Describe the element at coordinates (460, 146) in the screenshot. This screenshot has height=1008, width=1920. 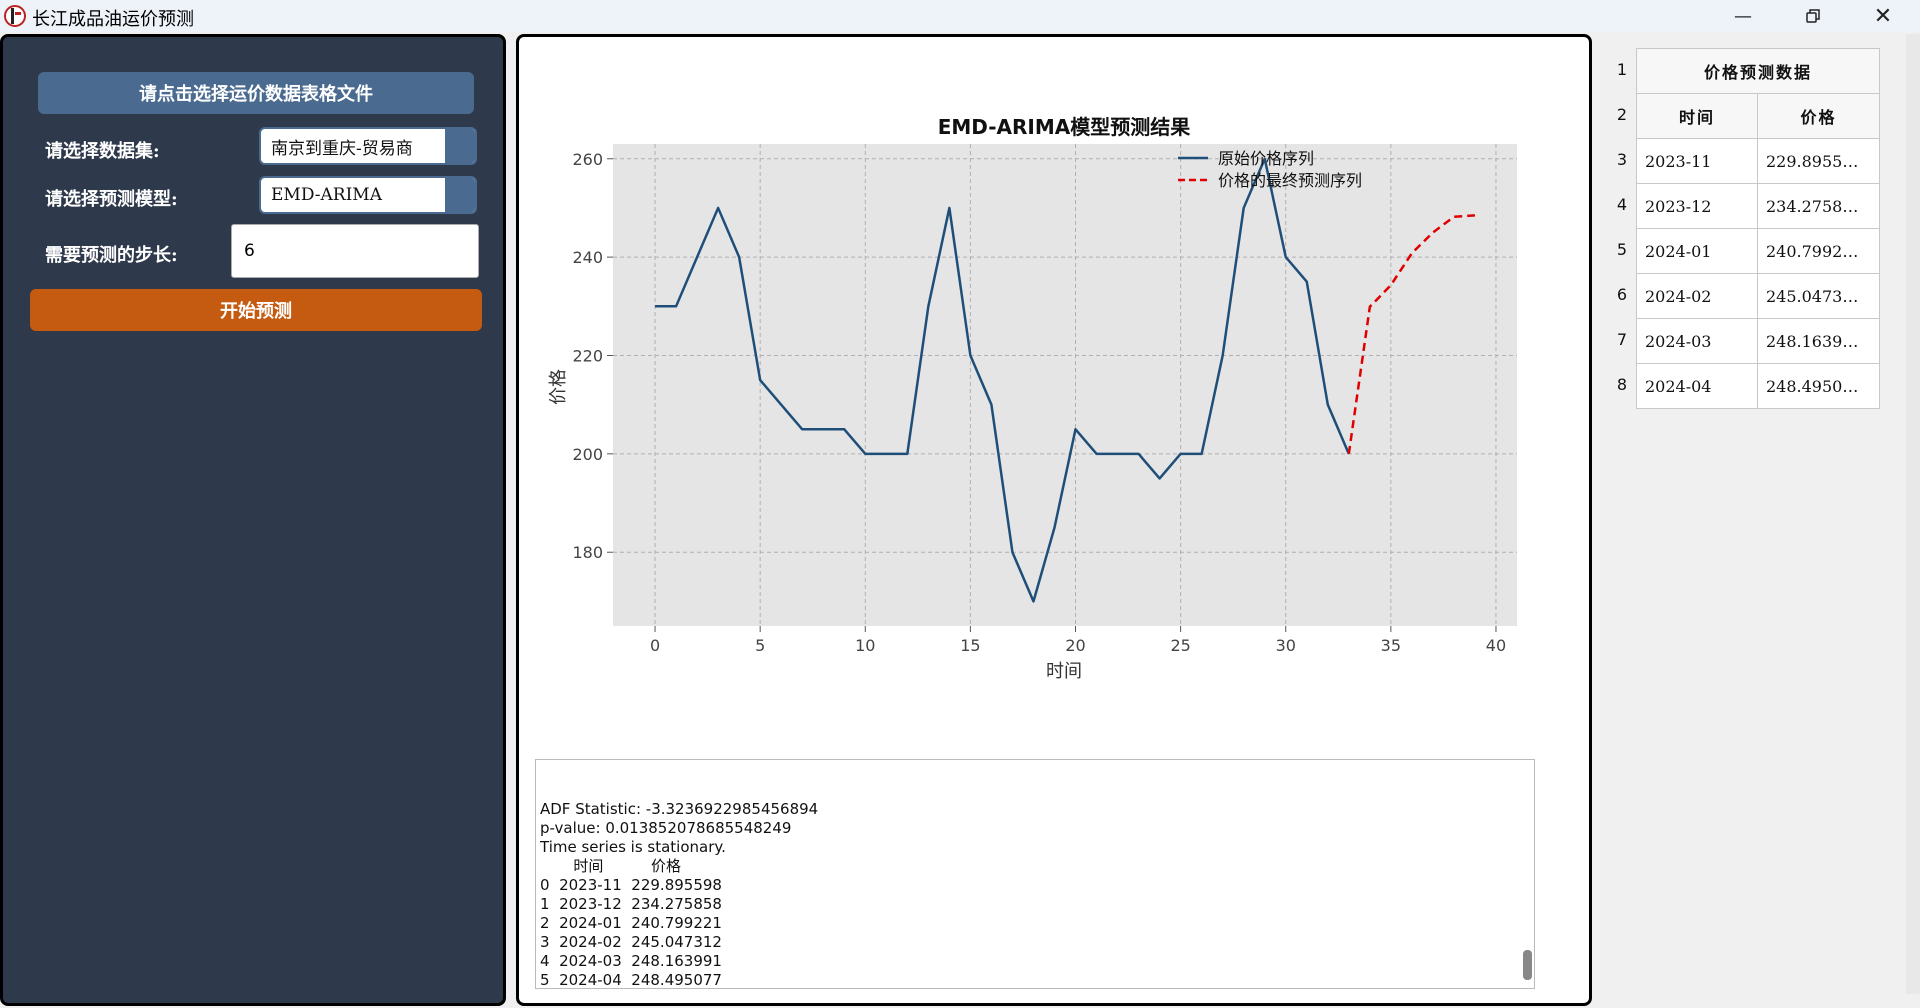
I see `dataset-dropdown-arrow` at that location.